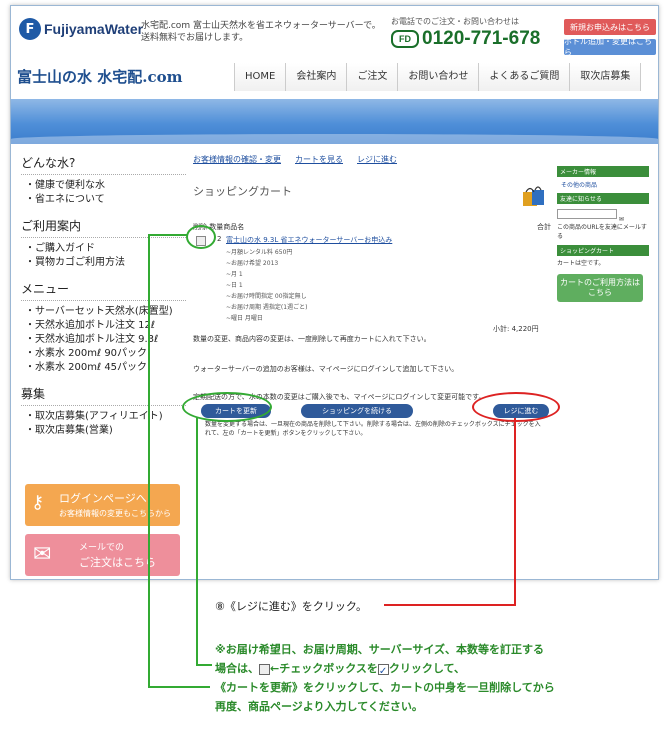 The height and width of the screenshot is (730, 670). Describe the element at coordinates (252, 263) in the screenshot. I see `detail-line: ~お届け希望 2013` at that location.